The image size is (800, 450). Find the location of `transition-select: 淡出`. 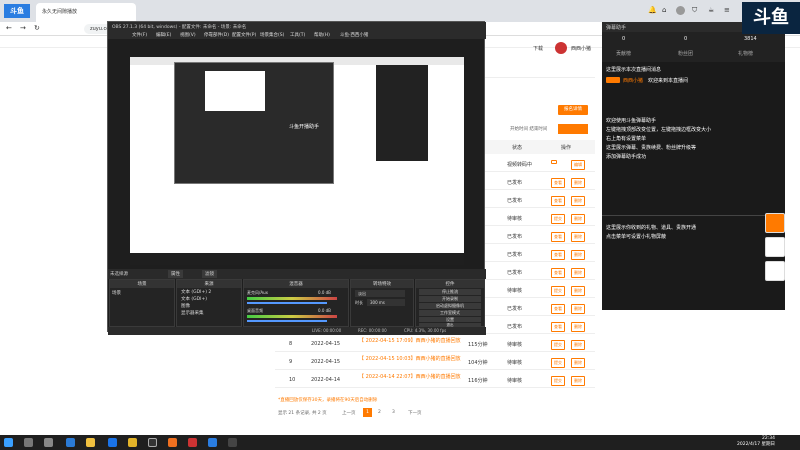

transition-select: 淡出 is located at coordinates (380, 293).